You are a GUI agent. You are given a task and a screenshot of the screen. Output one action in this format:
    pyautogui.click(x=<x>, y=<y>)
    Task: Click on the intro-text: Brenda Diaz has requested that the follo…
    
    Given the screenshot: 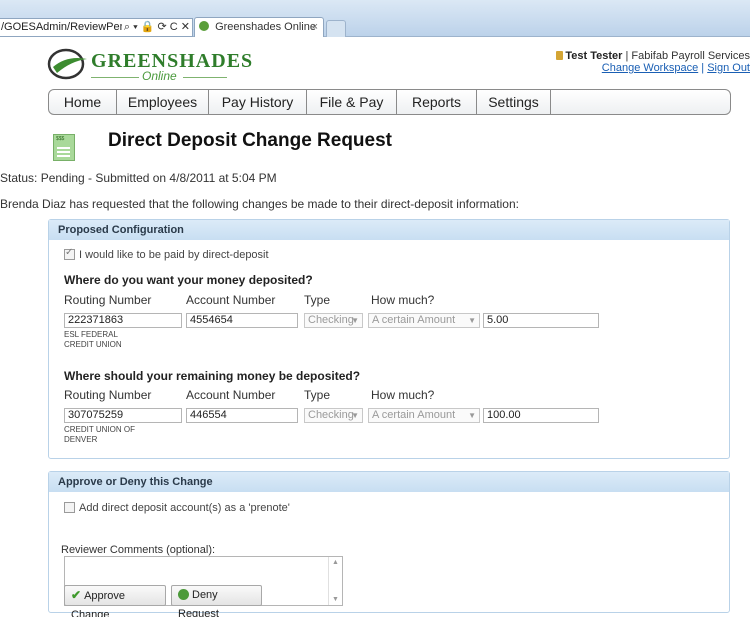 What is the action you would take?
    pyautogui.click(x=259, y=204)
    